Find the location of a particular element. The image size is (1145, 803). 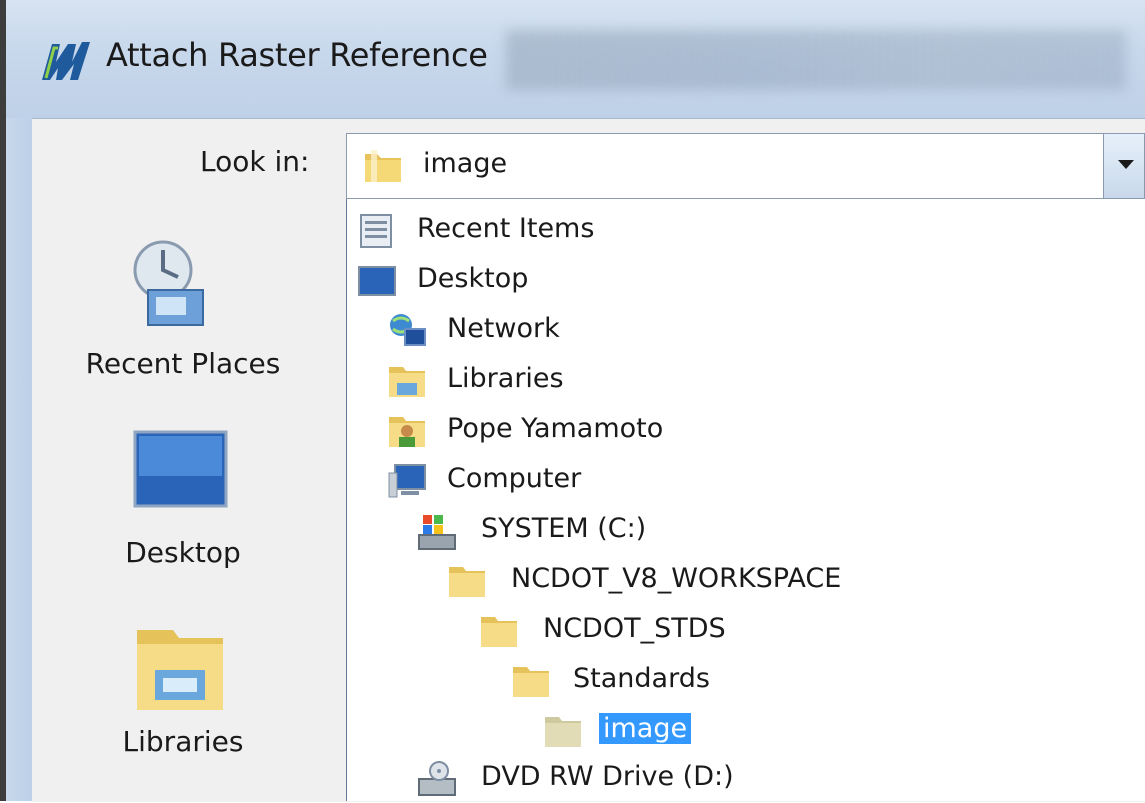

item-label: Pope Yamamoto is located at coordinates (555, 428).